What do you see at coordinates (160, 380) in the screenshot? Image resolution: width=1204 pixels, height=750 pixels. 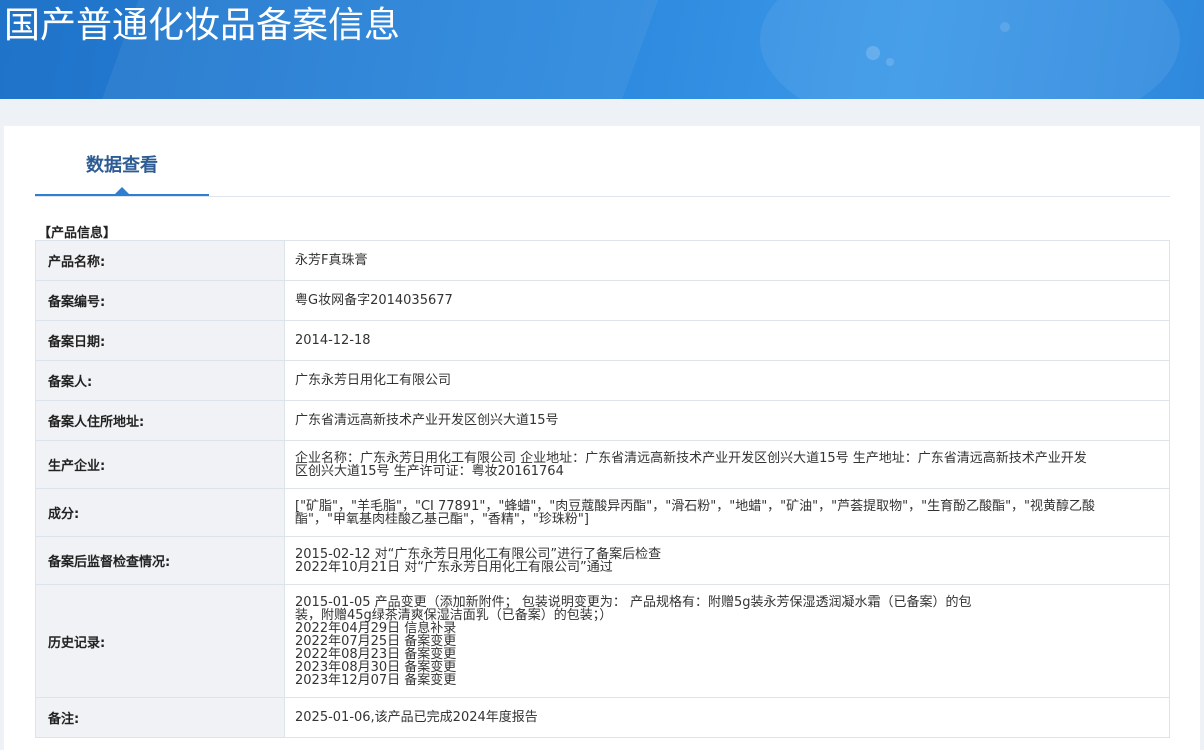 I see `field-label: 备案人:` at bounding box center [160, 380].